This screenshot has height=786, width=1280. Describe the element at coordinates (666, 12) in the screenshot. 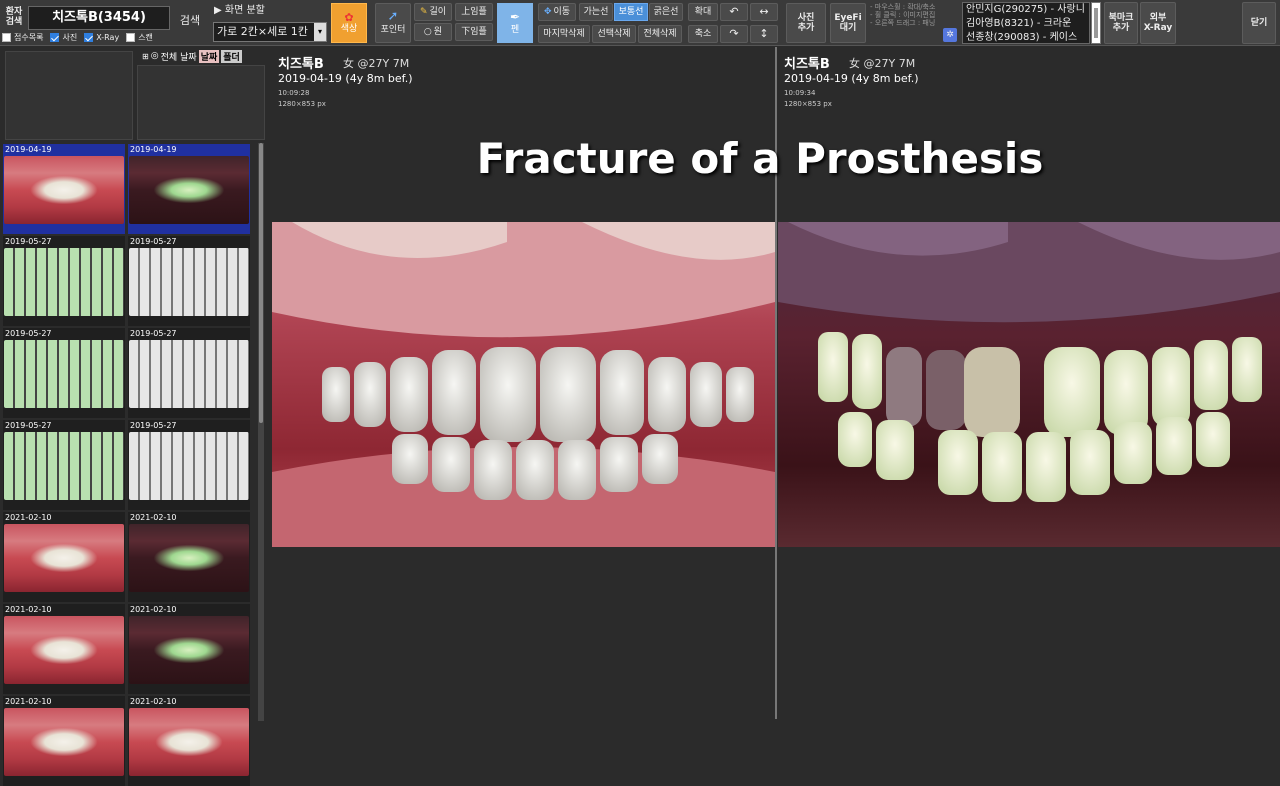

I see `thick-line-button: 굵은선` at that location.